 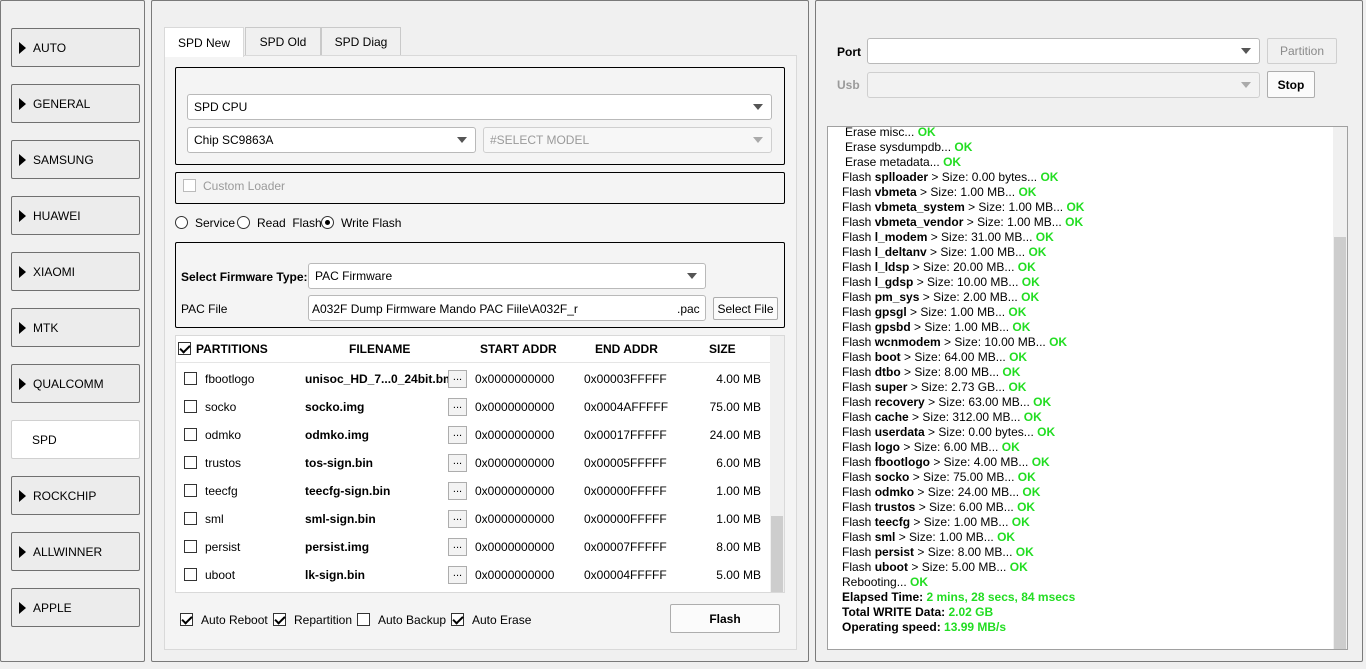 I want to click on partition-button: Partition, so click(x=1302, y=51).